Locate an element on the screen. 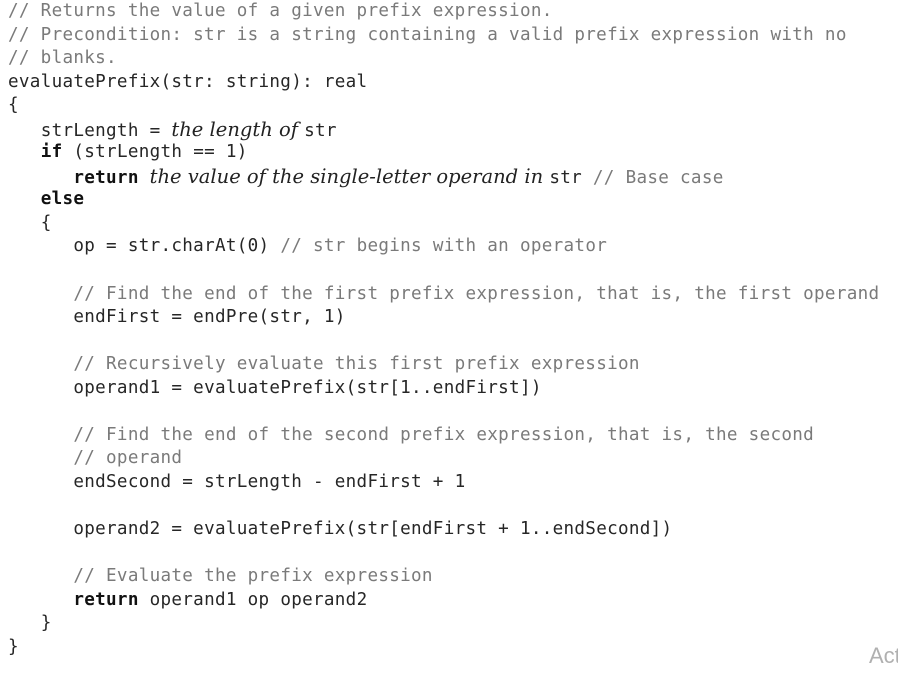 The width and height of the screenshot is (898, 681). code-line: endSecond = strLength - endFirst + 1 is located at coordinates (443, 483).